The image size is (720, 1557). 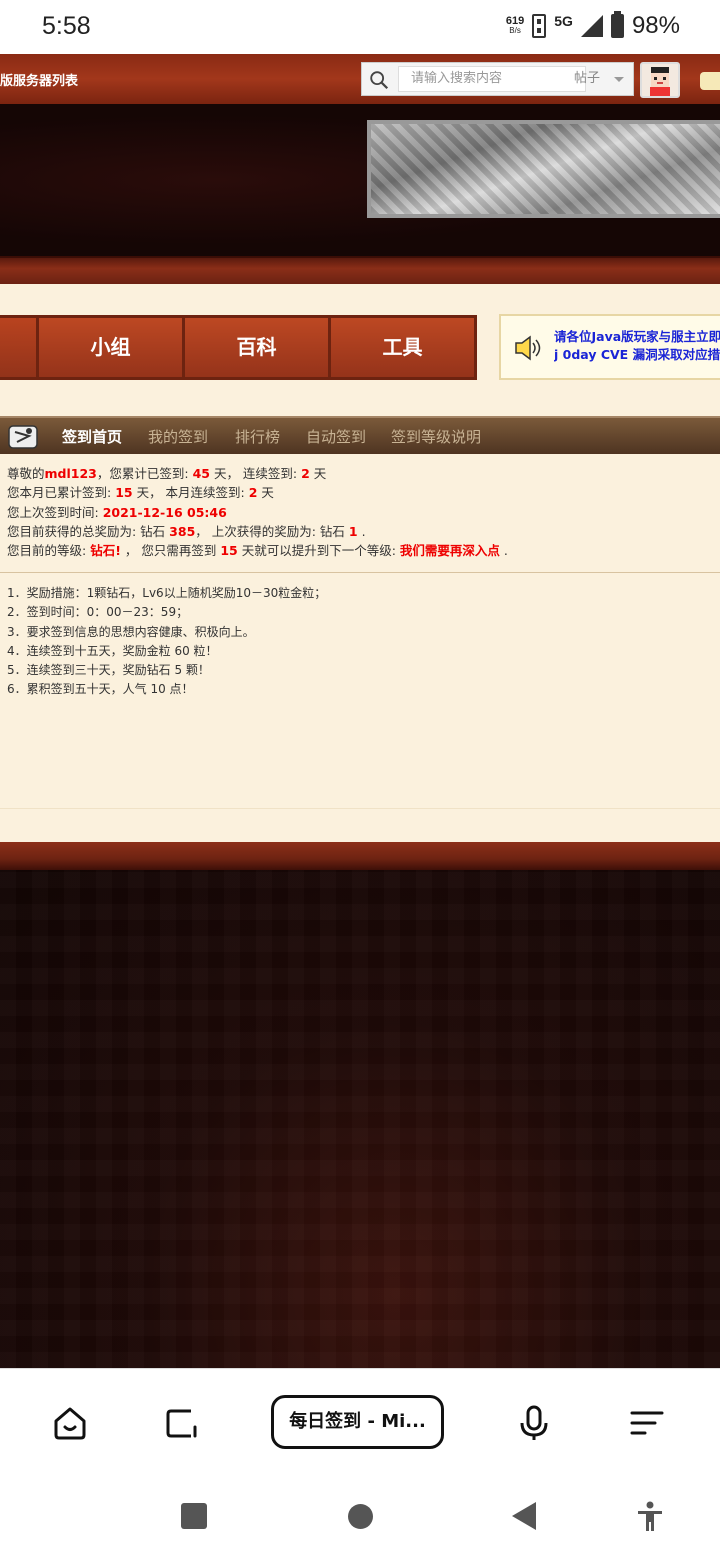 I want to click on menu-item-groups: 小组, so click(x=110, y=347).